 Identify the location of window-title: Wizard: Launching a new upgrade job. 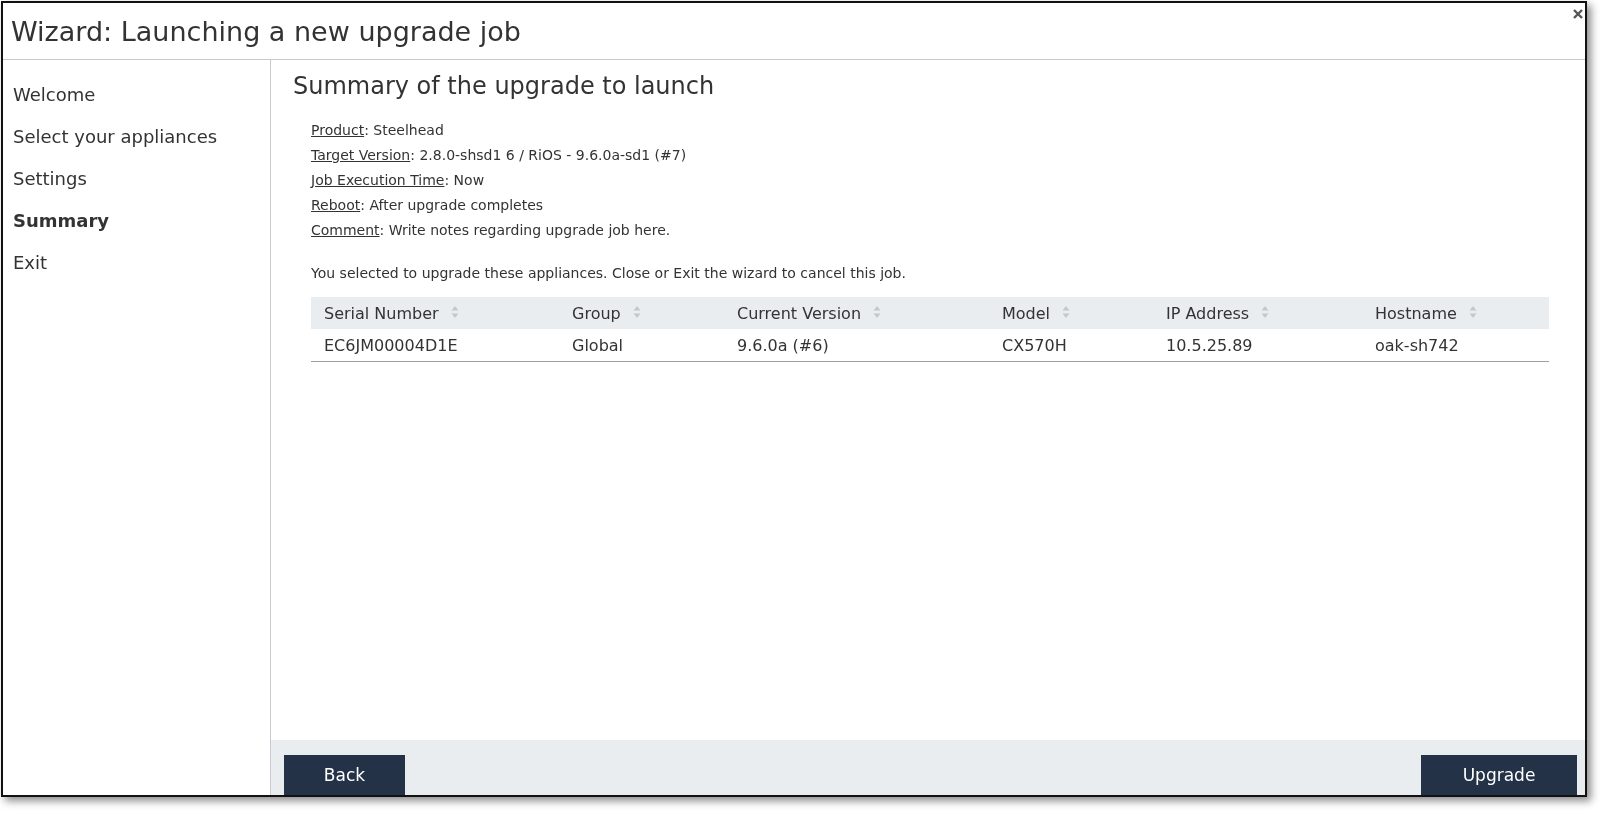
(266, 31).